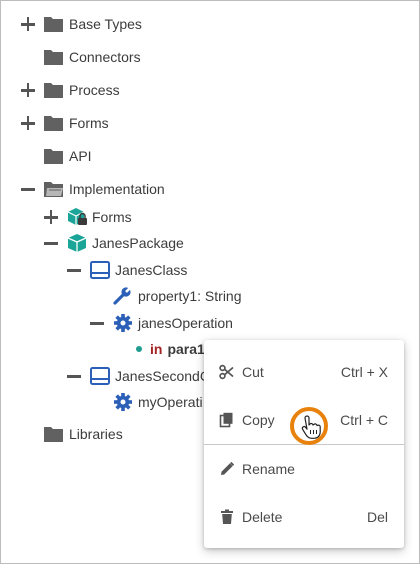 The width and height of the screenshot is (420, 564). What do you see at coordinates (377, 517) in the screenshot?
I see `menu-item-shortcut: Del` at bounding box center [377, 517].